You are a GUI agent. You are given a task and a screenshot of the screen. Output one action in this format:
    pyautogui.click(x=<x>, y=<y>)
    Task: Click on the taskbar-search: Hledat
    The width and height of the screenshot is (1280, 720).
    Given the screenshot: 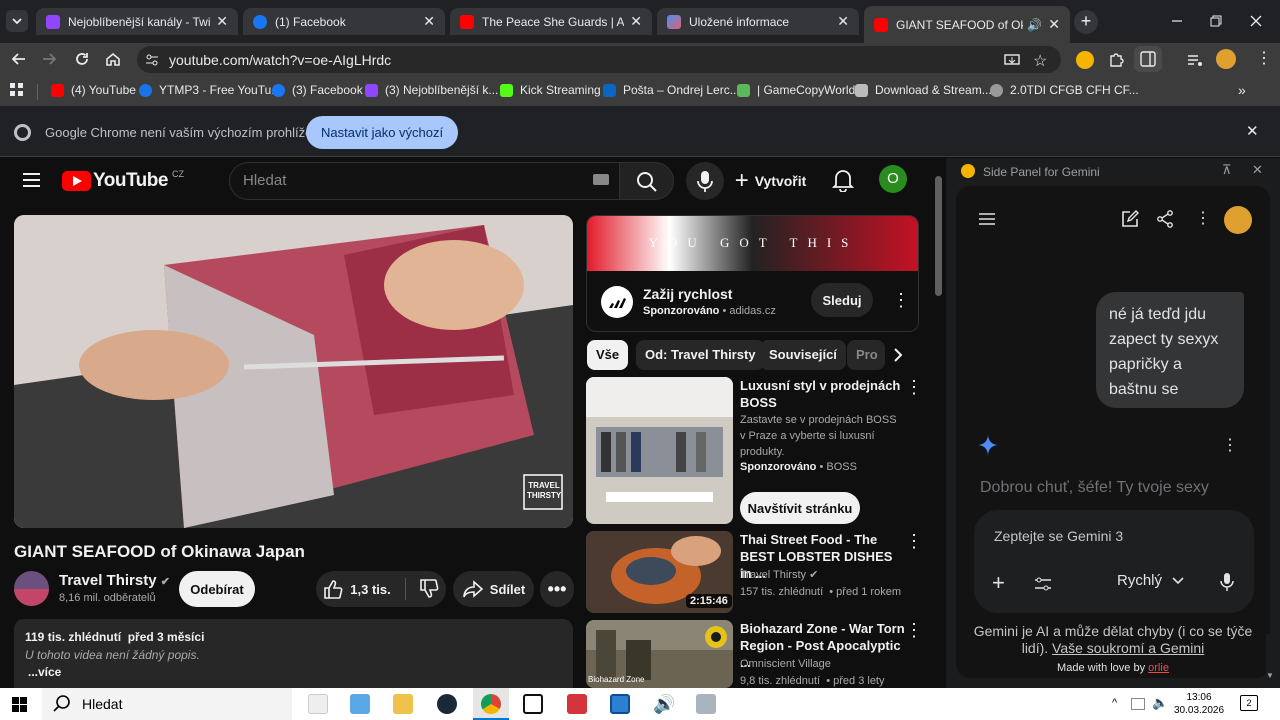 What is the action you would take?
    pyautogui.click(x=167, y=704)
    